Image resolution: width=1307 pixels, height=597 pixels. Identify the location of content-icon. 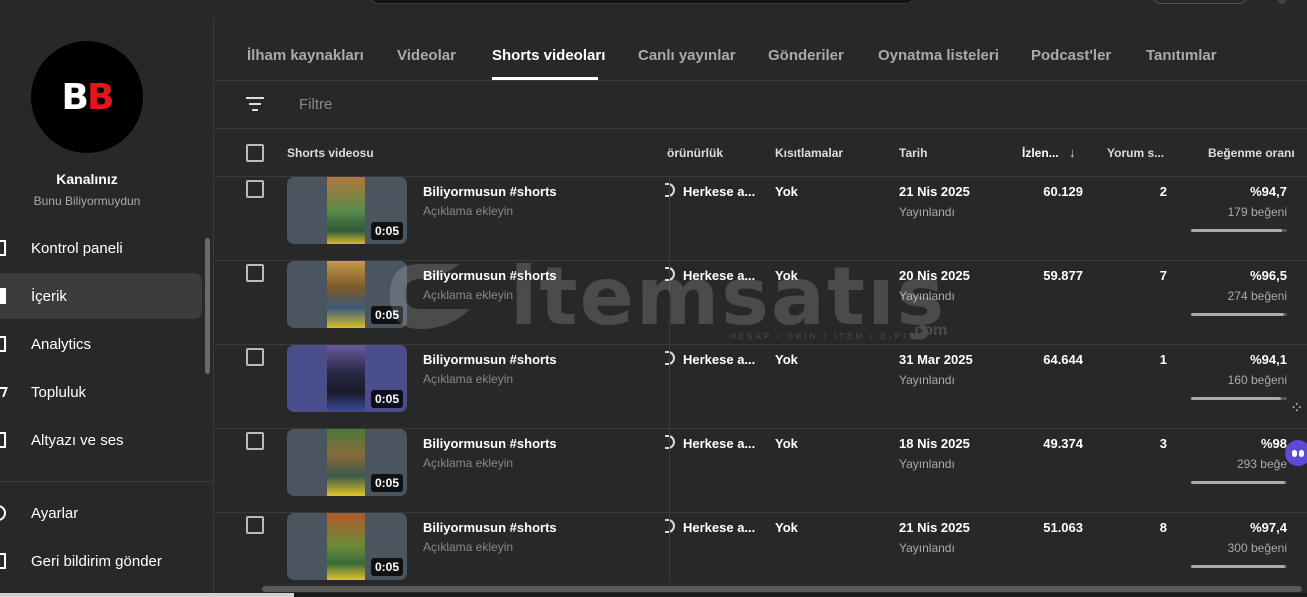
(3, 296).